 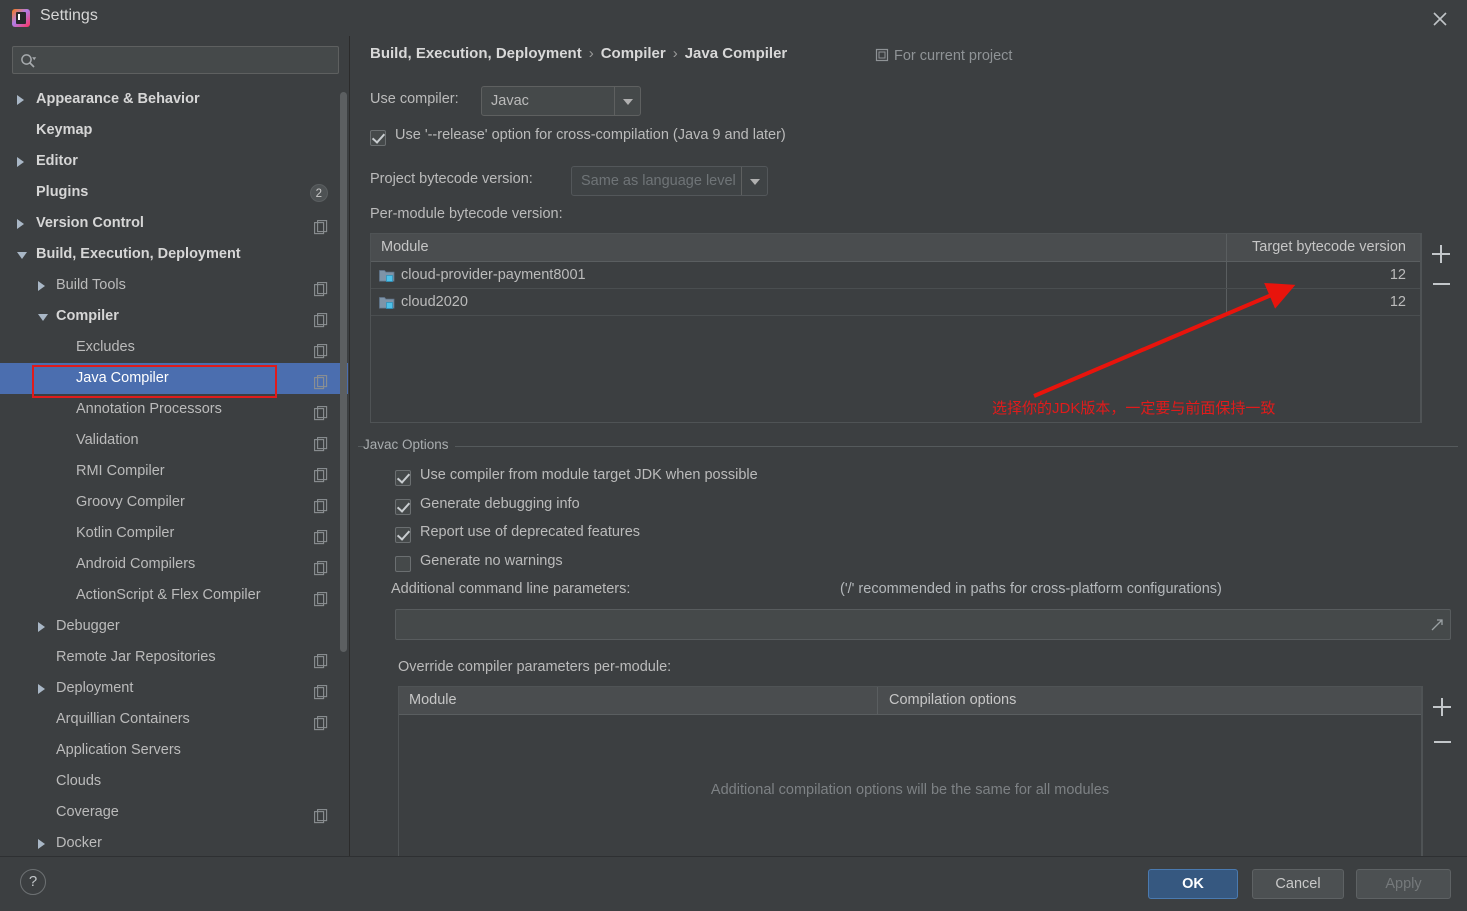 What do you see at coordinates (953, 700) in the screenshot?
I see `column-header-compilation-options: Compilation options` at bounding box center [953, 700].